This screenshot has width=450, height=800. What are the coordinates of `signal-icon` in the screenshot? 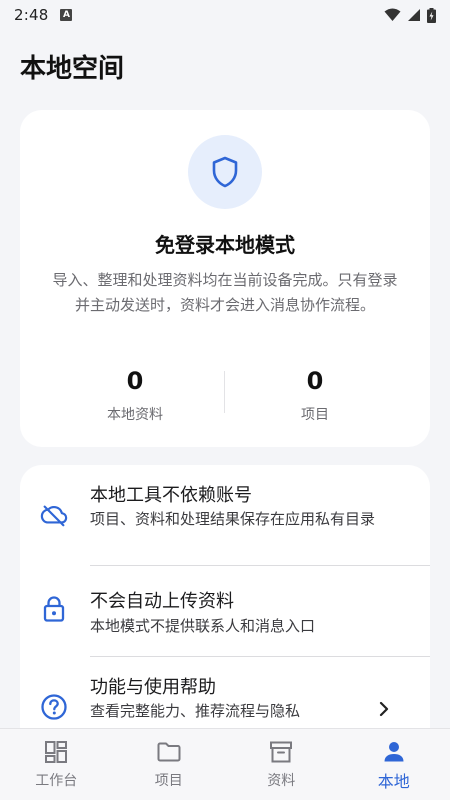 It's located at (414, 15).